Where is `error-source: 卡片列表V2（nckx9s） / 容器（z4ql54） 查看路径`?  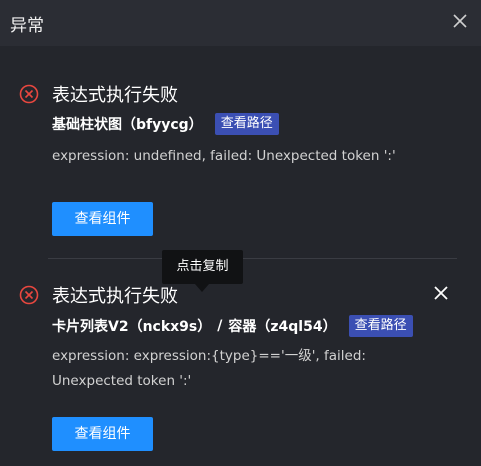
error-source: 卡片列表V2（nckx9s） / 容器（z4ql54） 查看路径 is located at coordinates (232, 326).